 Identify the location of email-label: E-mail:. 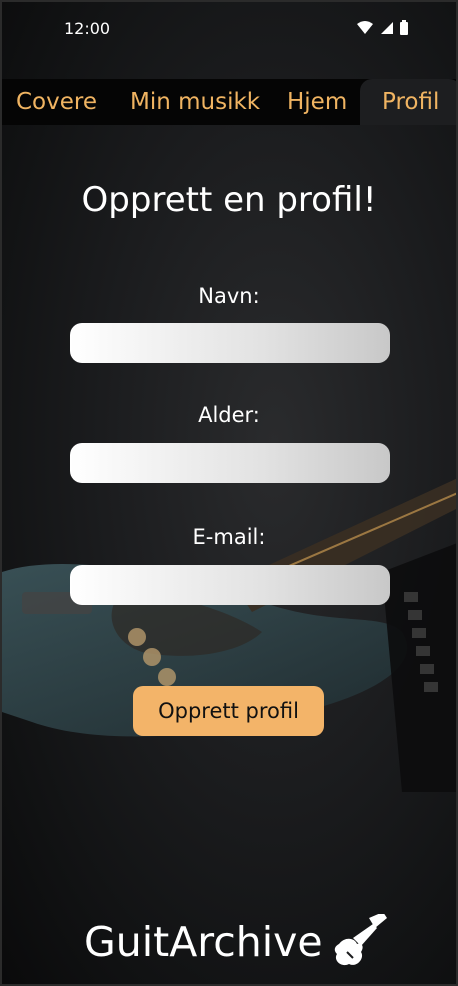
(229, 537).